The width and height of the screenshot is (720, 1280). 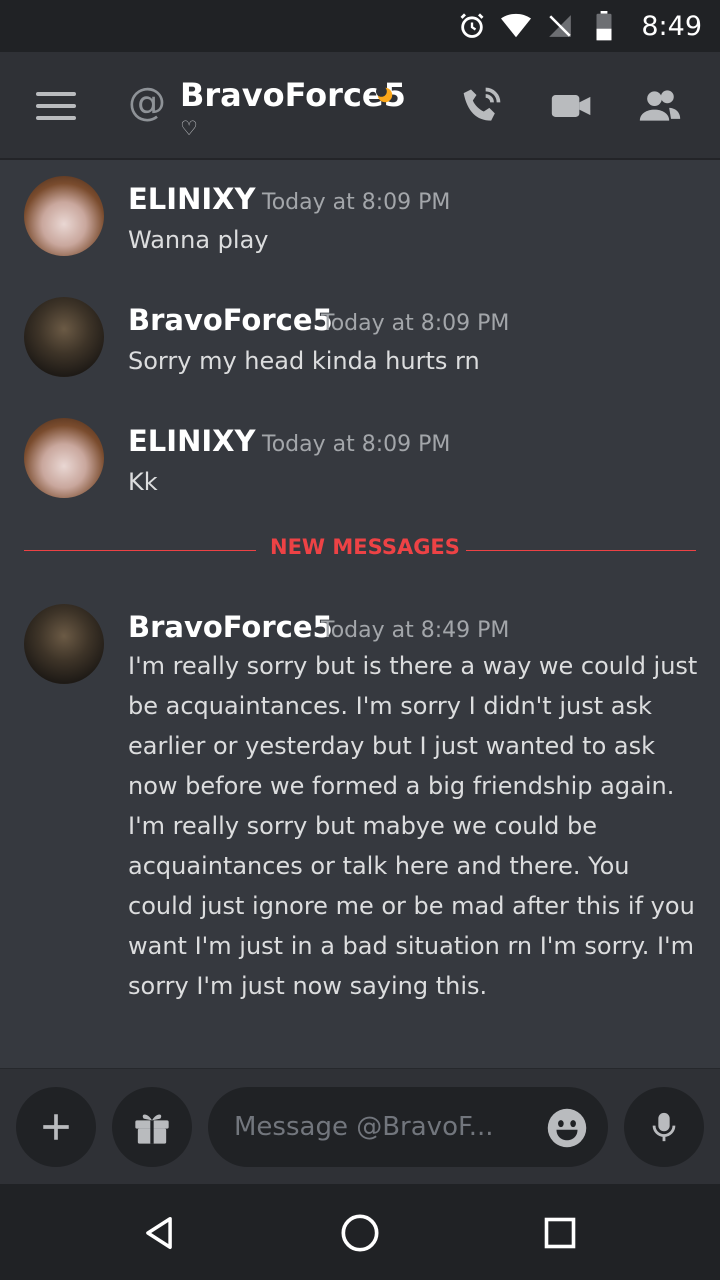 What do you see at coordinates (415, 630) in the screenshot?
I see `message-timestamp: Today at 8:49 PM` at bounding box center [415, 630].